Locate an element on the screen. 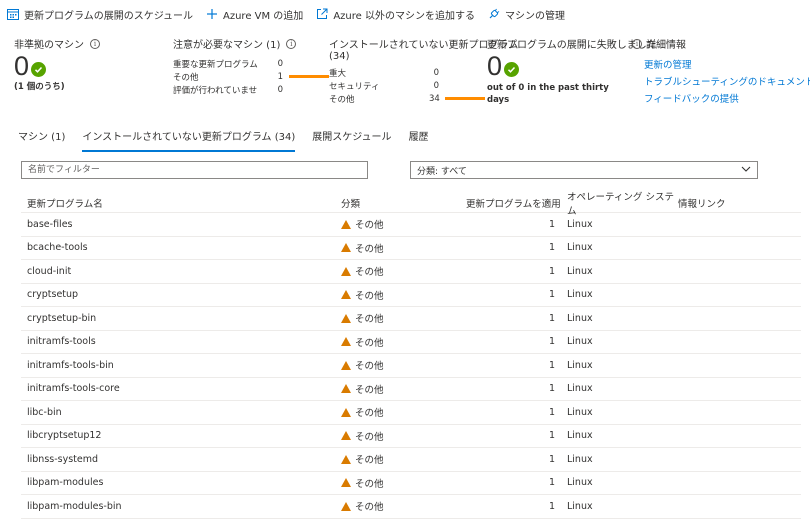 The height and width of the screenshot is (527, 810). update-name: libc-bin is located at coordinates (44, 412).